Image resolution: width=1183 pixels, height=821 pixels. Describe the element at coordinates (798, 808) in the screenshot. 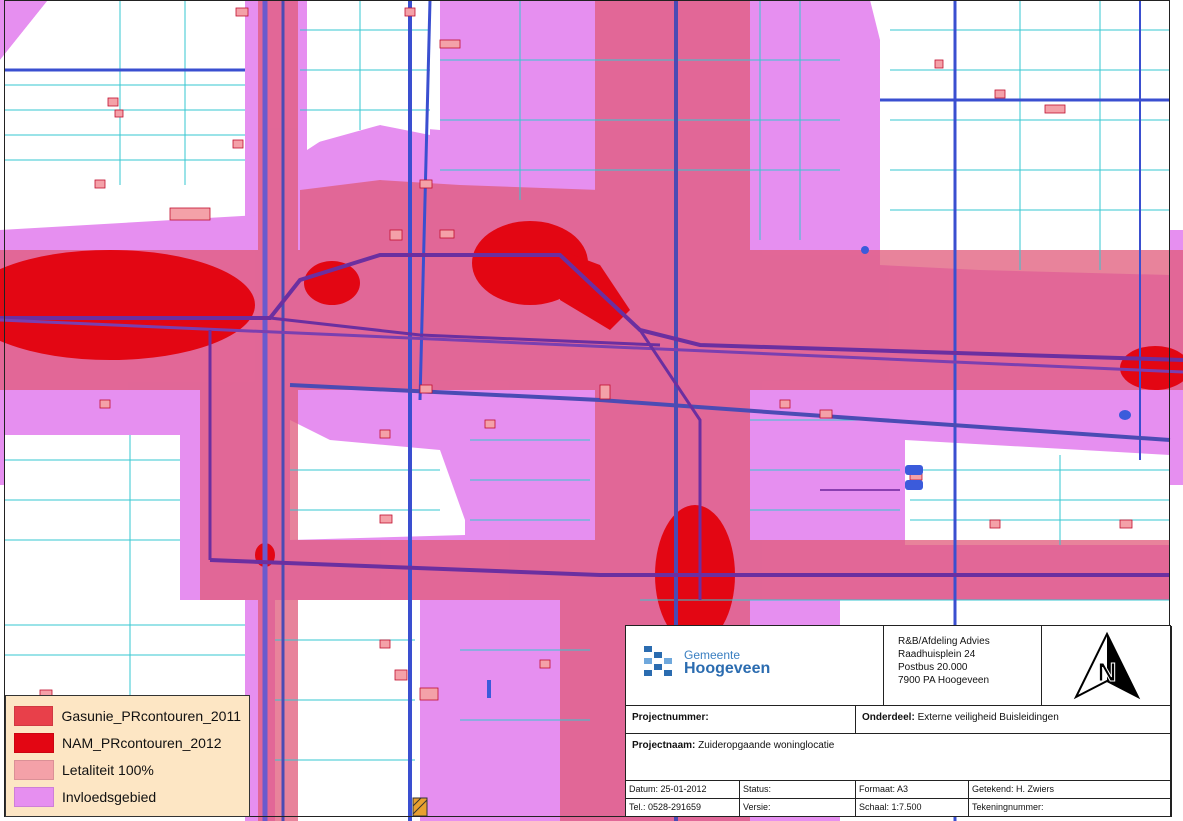

I see `versie-cell: Versie:` at that location.